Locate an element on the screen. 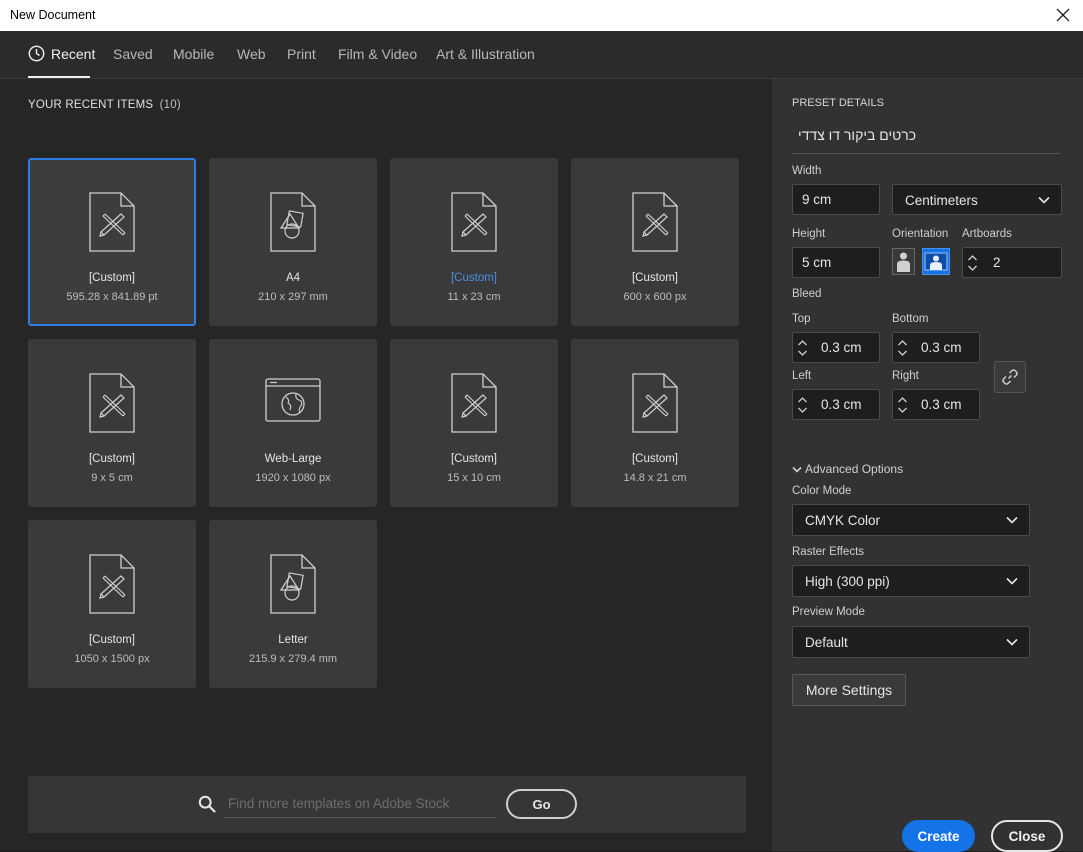 The height and width of the screenshot is (852, 1083). raster-effects-value: High (300 ppi) is located at coordinates (847, 581).